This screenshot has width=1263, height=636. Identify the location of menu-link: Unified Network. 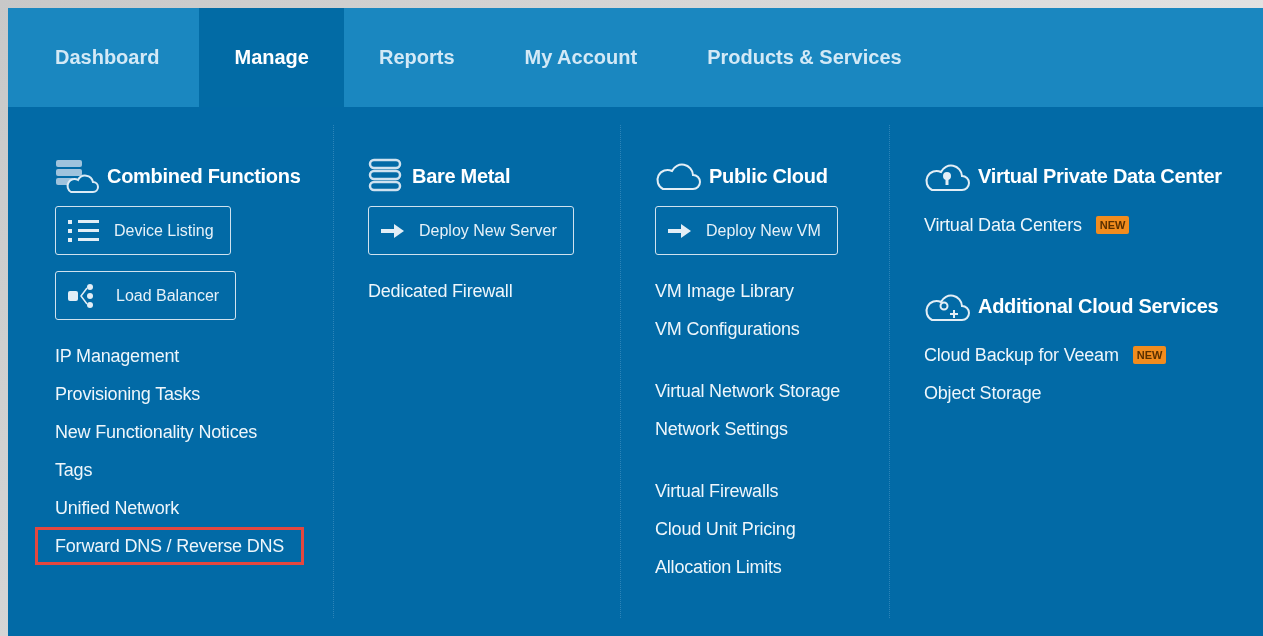
(117, 508).